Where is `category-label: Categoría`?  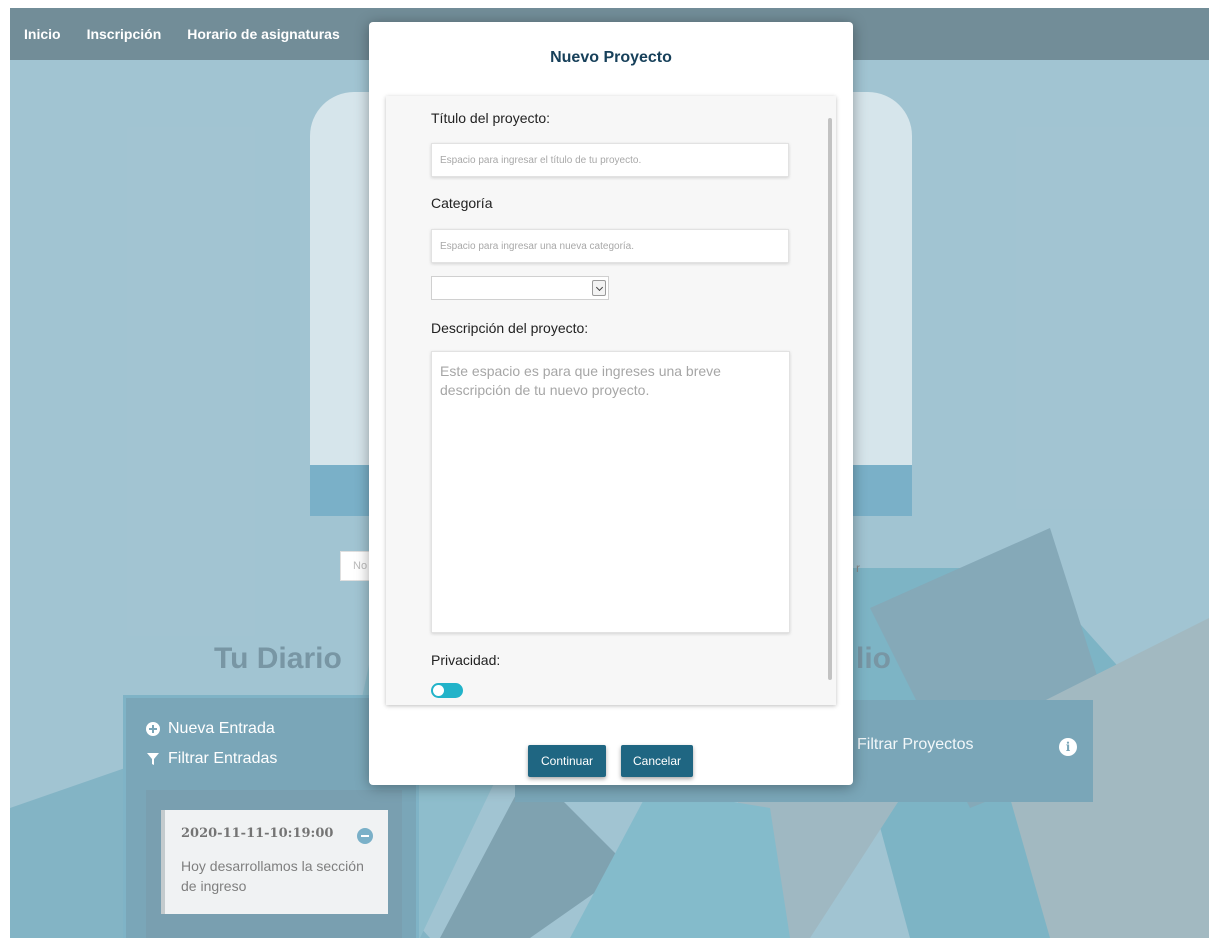
category-label: Categoría is located at coordinates (462, 203).